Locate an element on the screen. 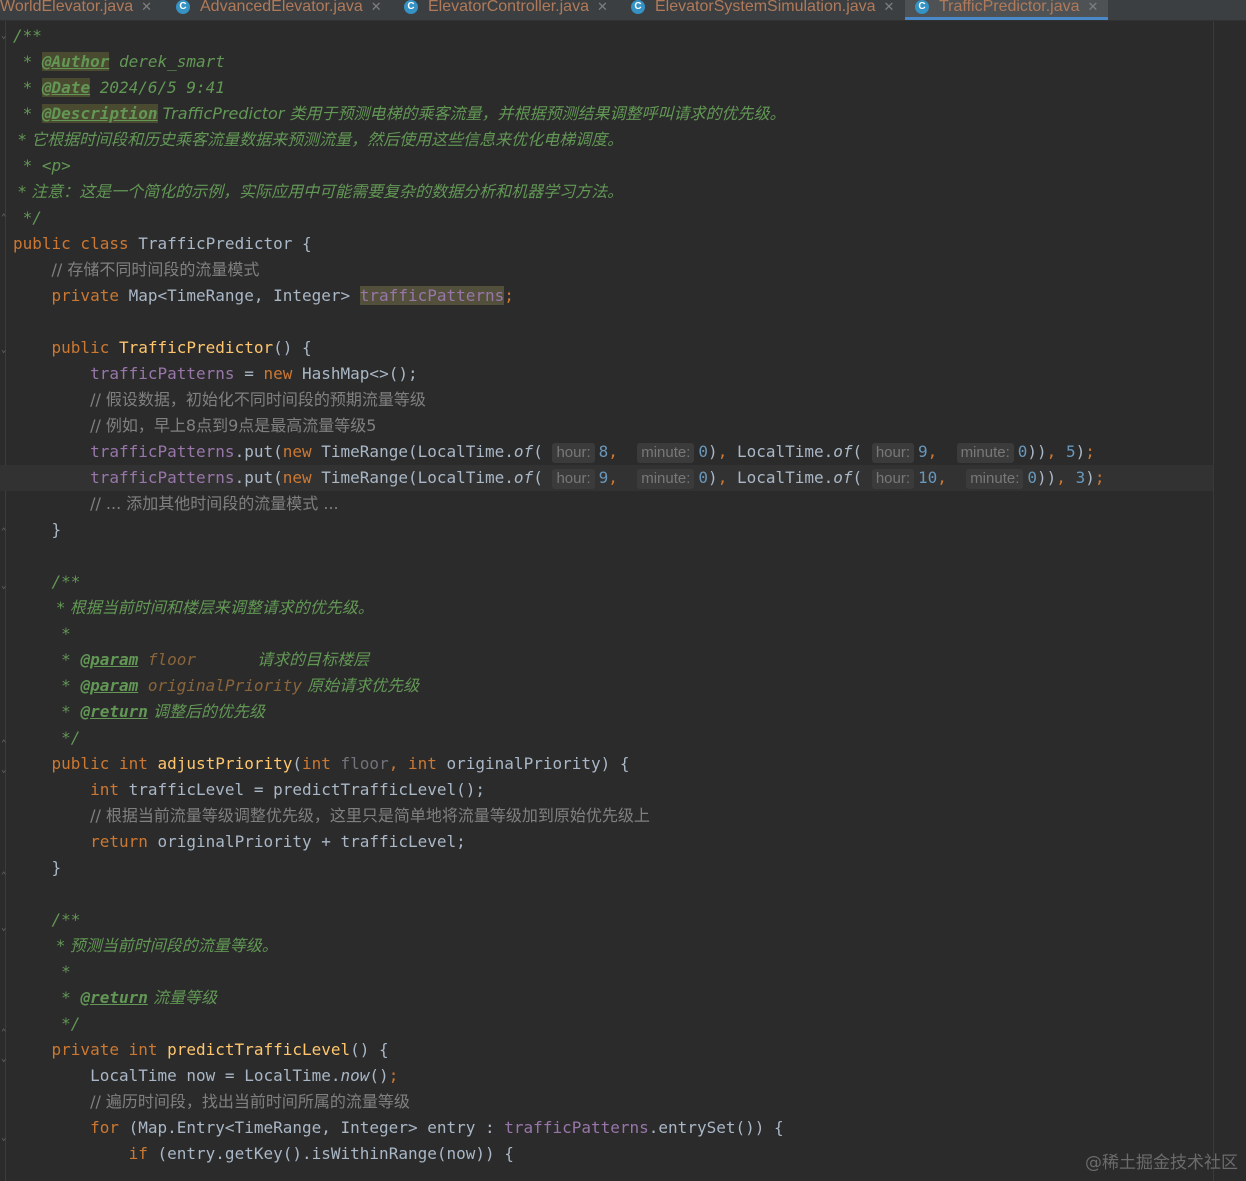  code-line: * 注意：这是一个简化的示例，实际应用中可能需要复杂的数据分析和机器学习方法。 is located at coordinates (318, 192).